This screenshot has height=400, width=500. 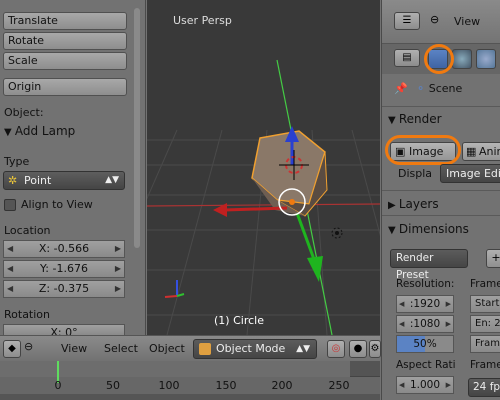 I want to click on resolution-label: Resolution:, so click(x=425, y=284).